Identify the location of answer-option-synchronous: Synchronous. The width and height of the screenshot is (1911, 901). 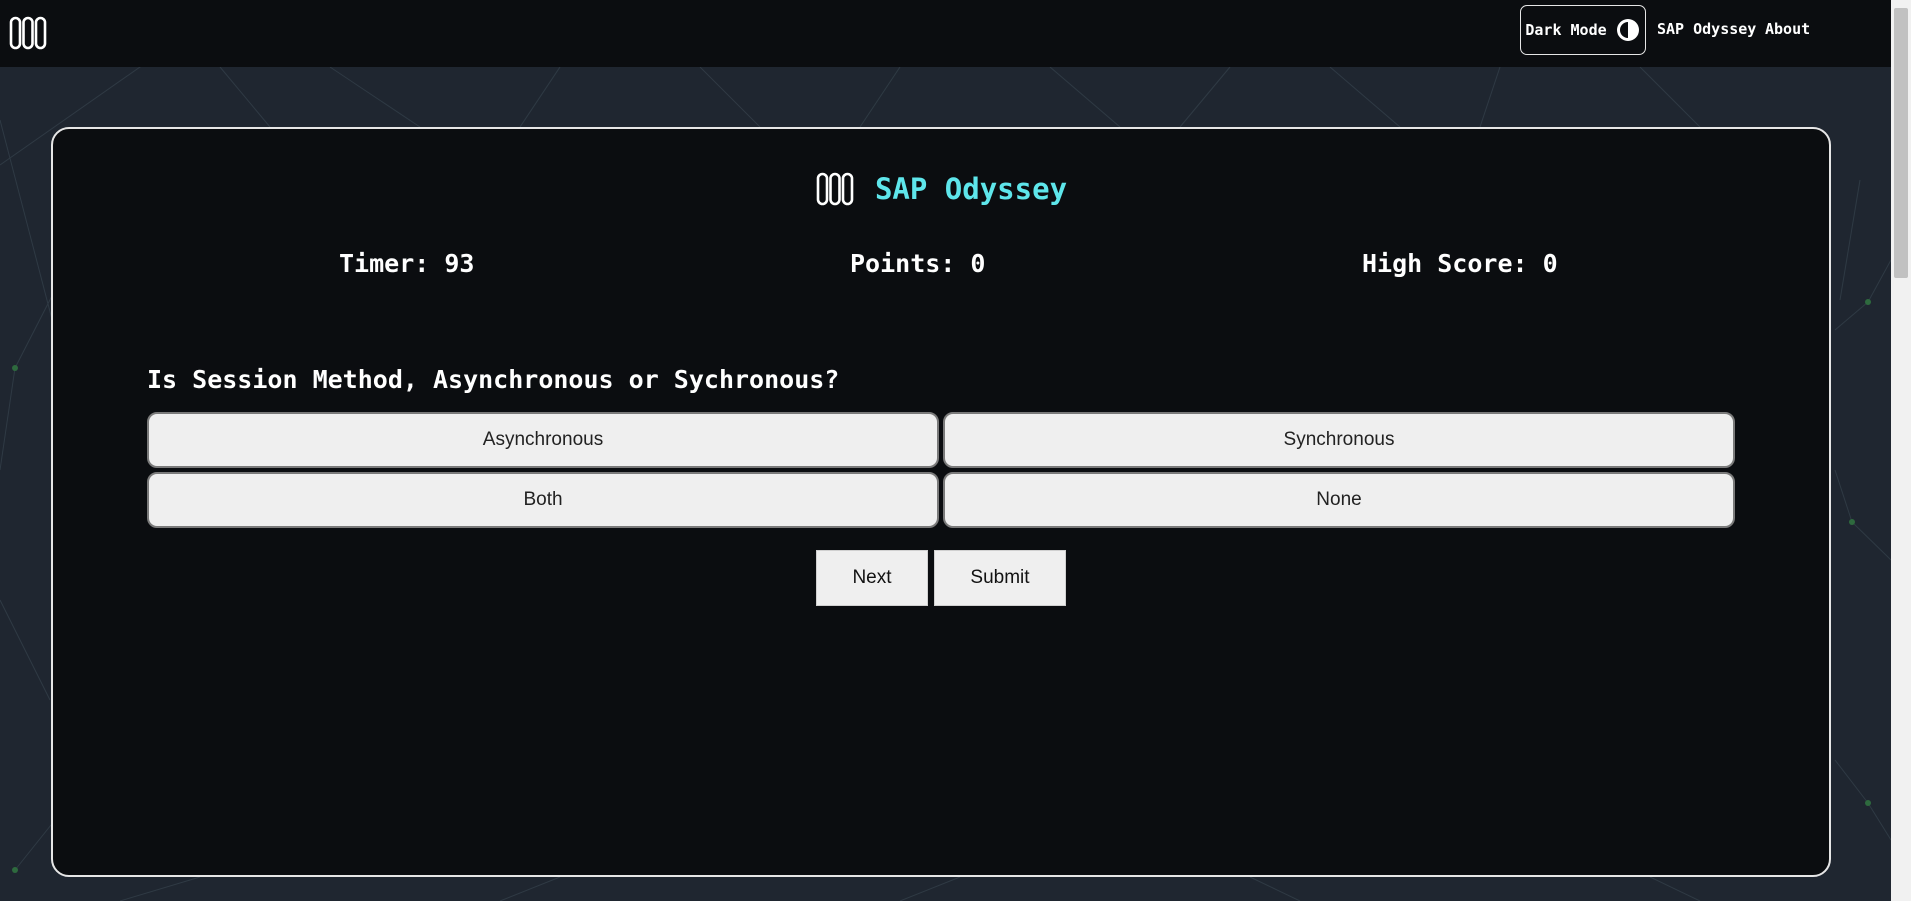
(1339, 440).